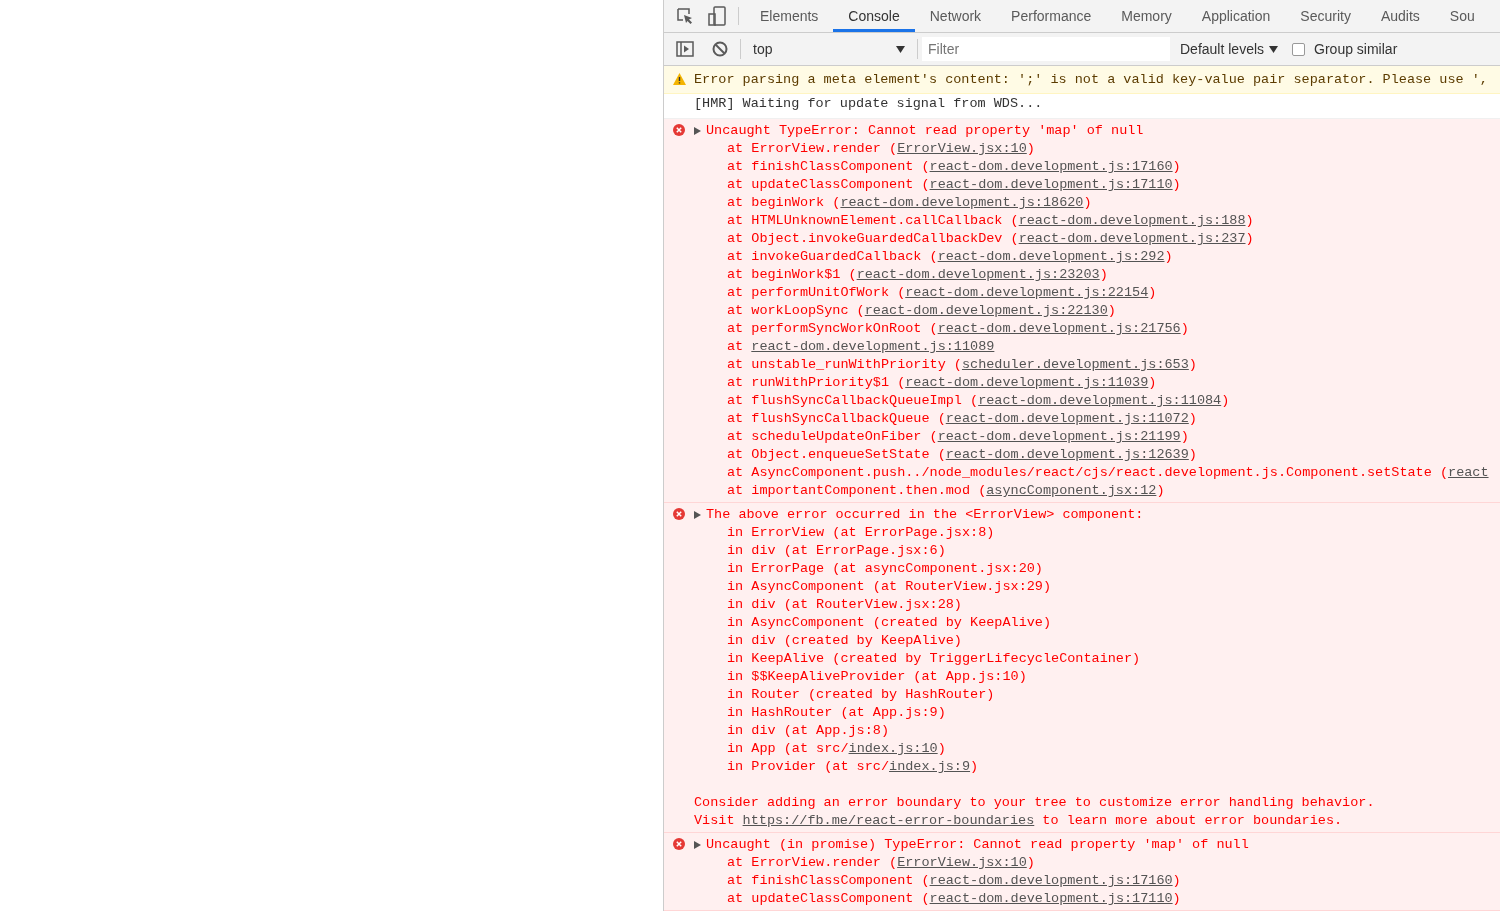 This screenshot has height=911, width=1500. Describe the element at coordinates (1299, 49) in the screenshot. I see `checkbox` at that location.